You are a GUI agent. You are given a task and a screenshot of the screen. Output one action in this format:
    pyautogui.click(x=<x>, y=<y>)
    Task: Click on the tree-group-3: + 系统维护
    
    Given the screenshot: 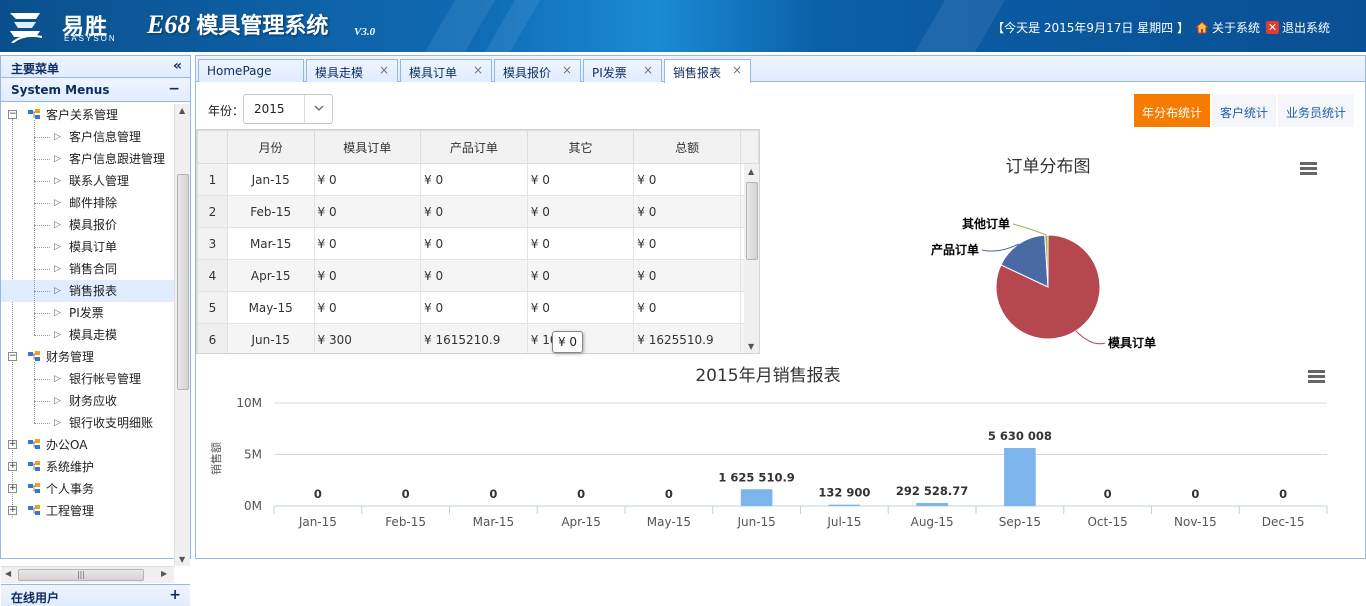 What is the action you would take?
    pyautogui.click(x=87, y=467)
    